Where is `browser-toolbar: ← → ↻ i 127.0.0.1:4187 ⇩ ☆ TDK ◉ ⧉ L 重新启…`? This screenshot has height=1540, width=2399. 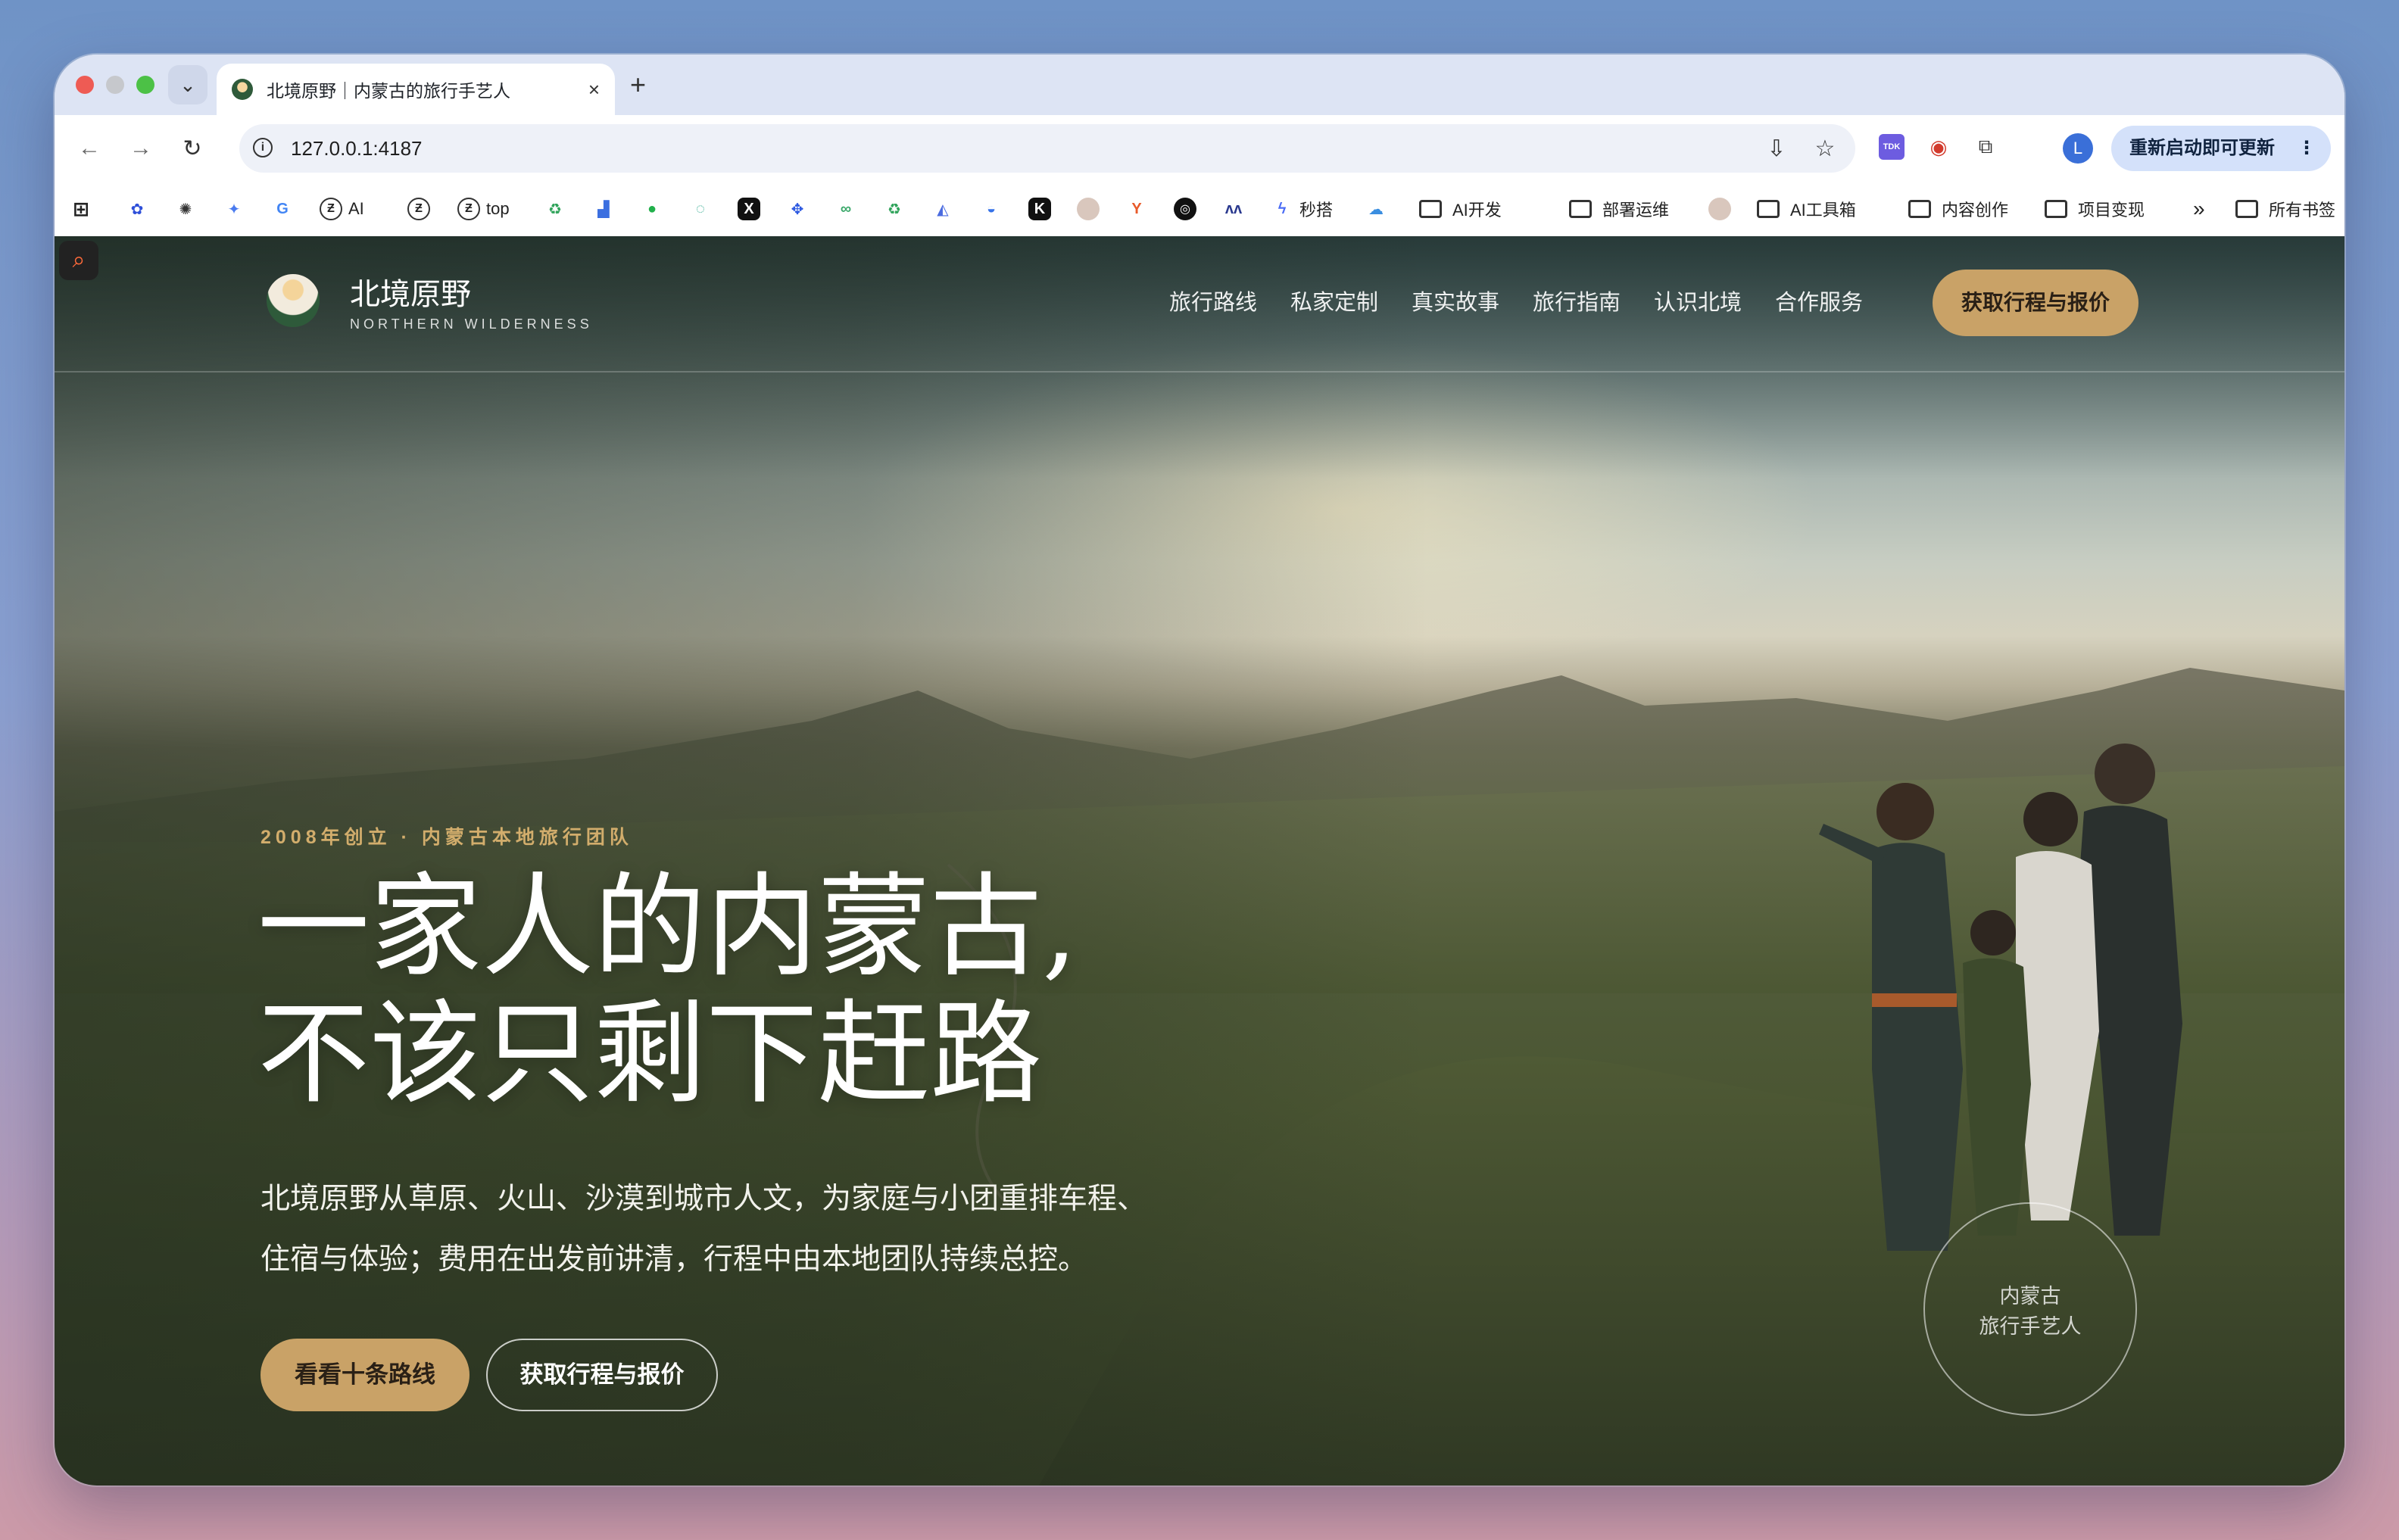 browser-toolbar: ← → ↻ i 127.0.0.1:4187 ⇩ ☆ TDK ◉ ⧉ L 重新启… is located at coordinates (1200, 149).